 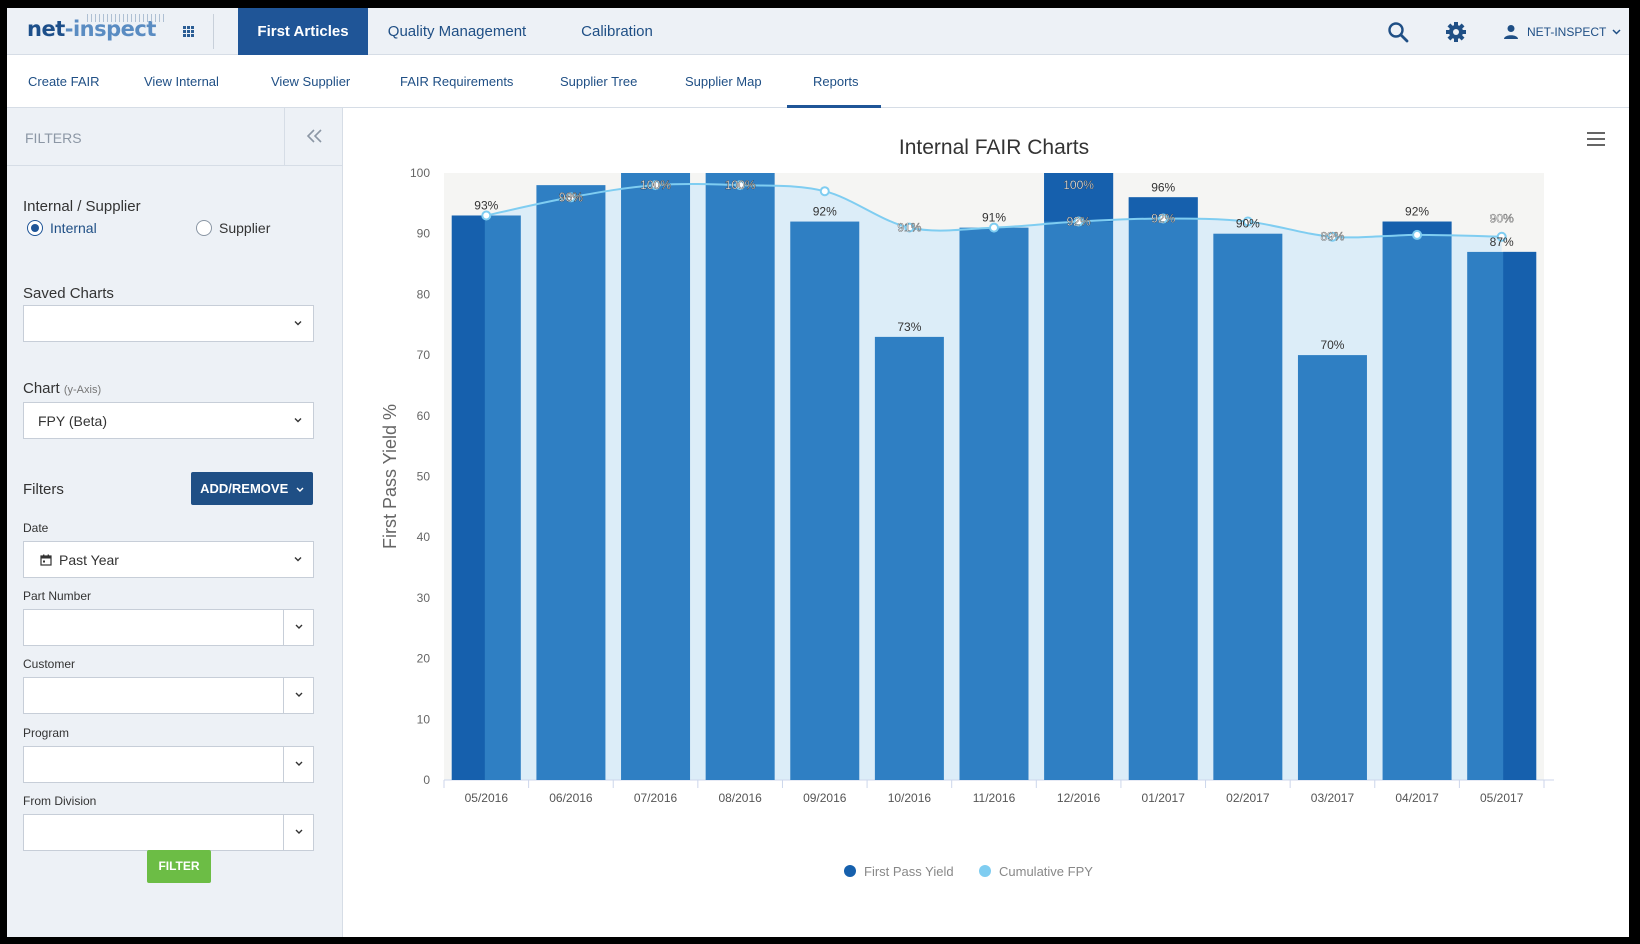 What do you see at coordinates (1164, 798) in the screenshot?
I see `x-tick-label: 01/2017` at bounding box center [1164, 798].